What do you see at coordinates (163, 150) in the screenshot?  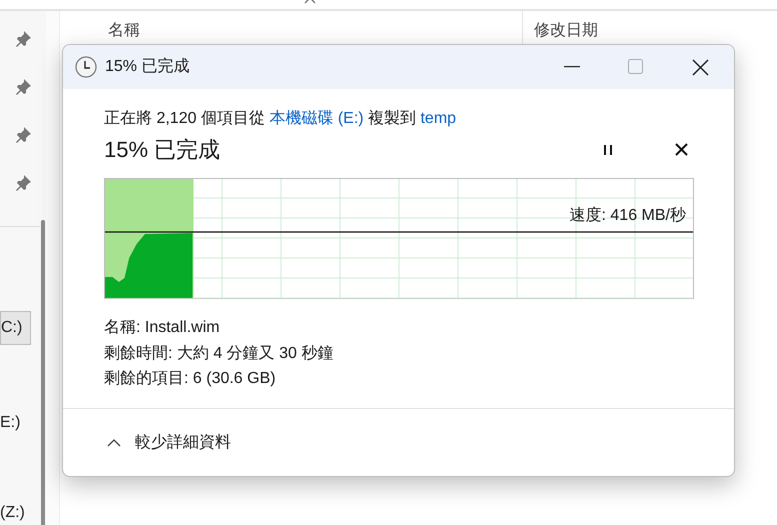 I see `progress-heading: 15% 已完成` at bounding box center [163, 150].